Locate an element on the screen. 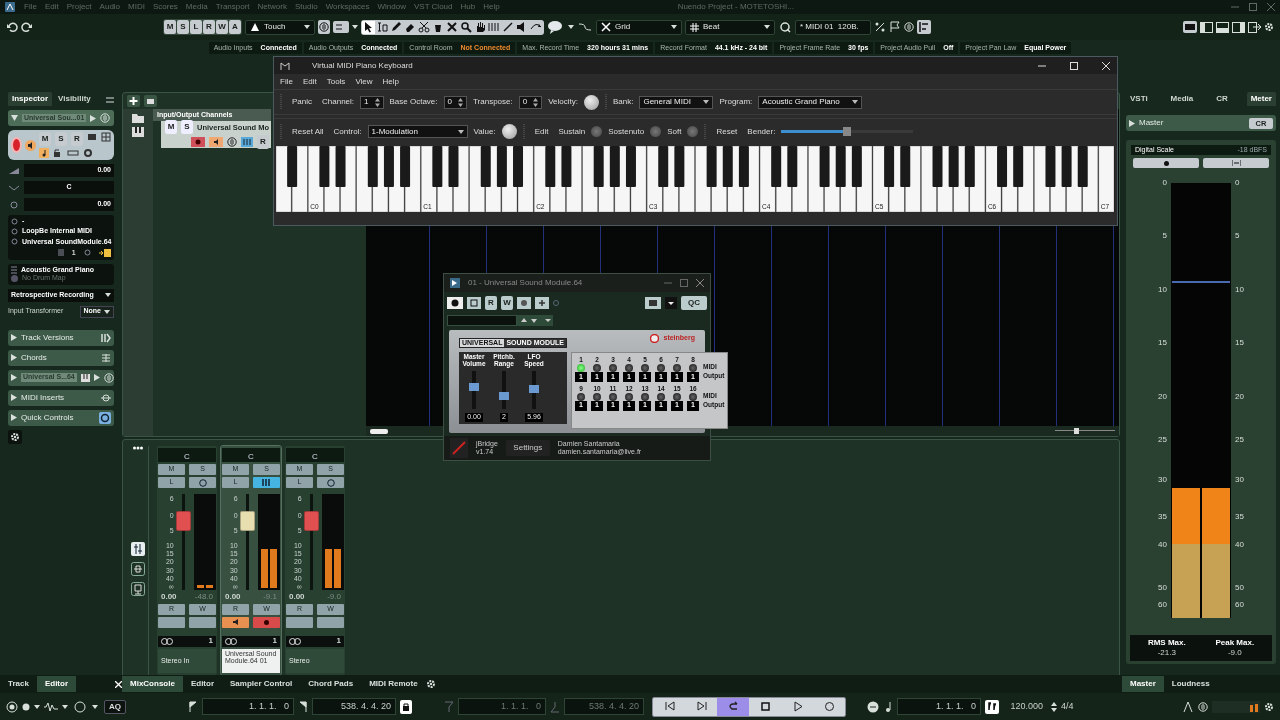  inspector-tab: Visibility is located at coordinates (74, 99).